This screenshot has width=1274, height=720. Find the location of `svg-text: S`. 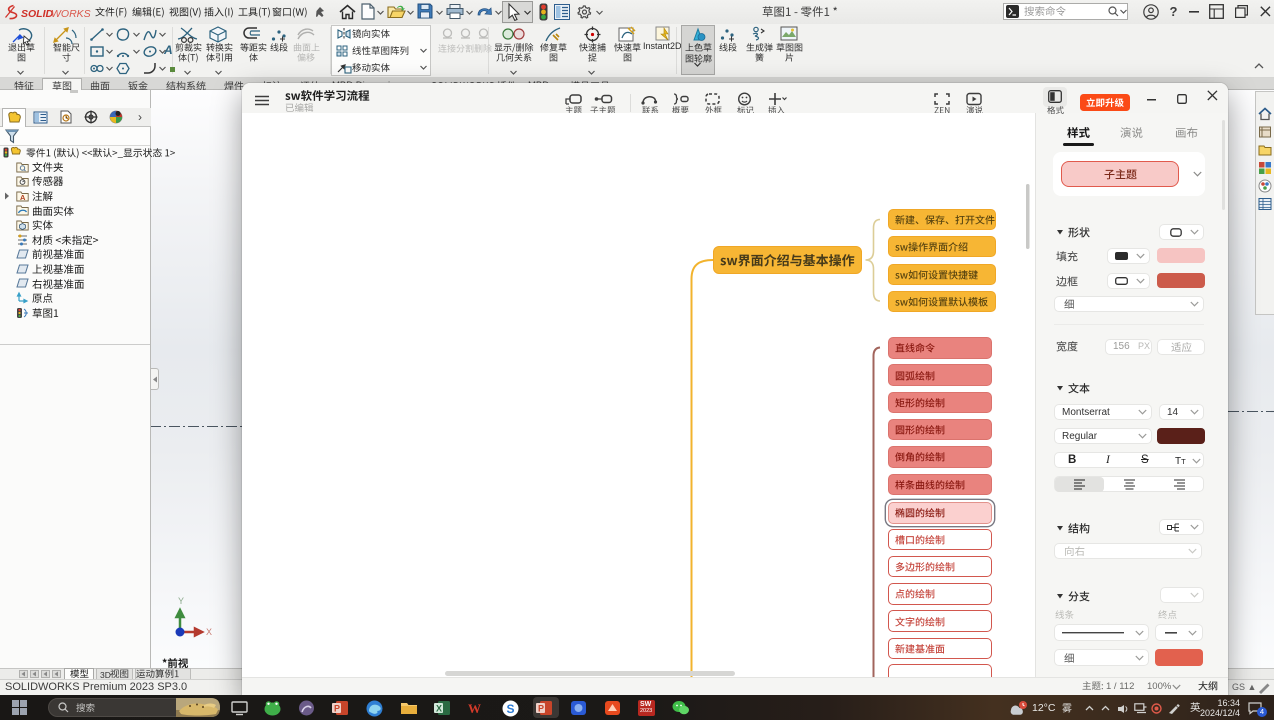

svg-text: S is located at coordinates (511, 709).